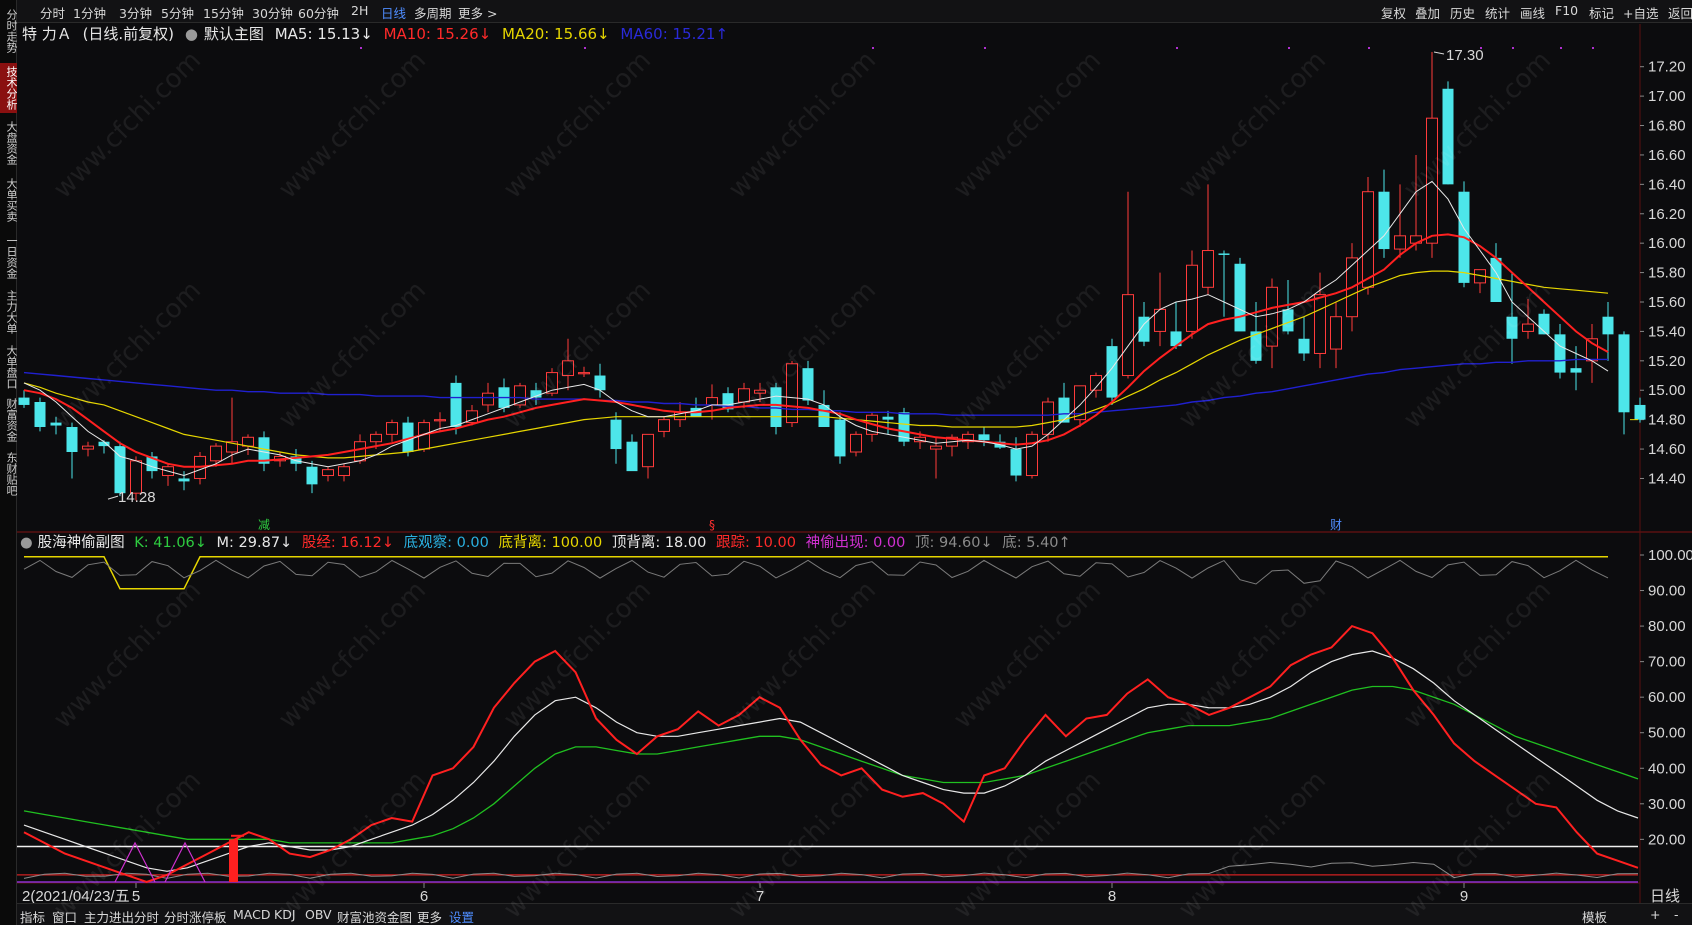 The width and height of the screenshot is (1692, 925). Describe the element at coordinates (1670, 555) in the screenshot. I see `osc-axis-label: 100.00` at that location.